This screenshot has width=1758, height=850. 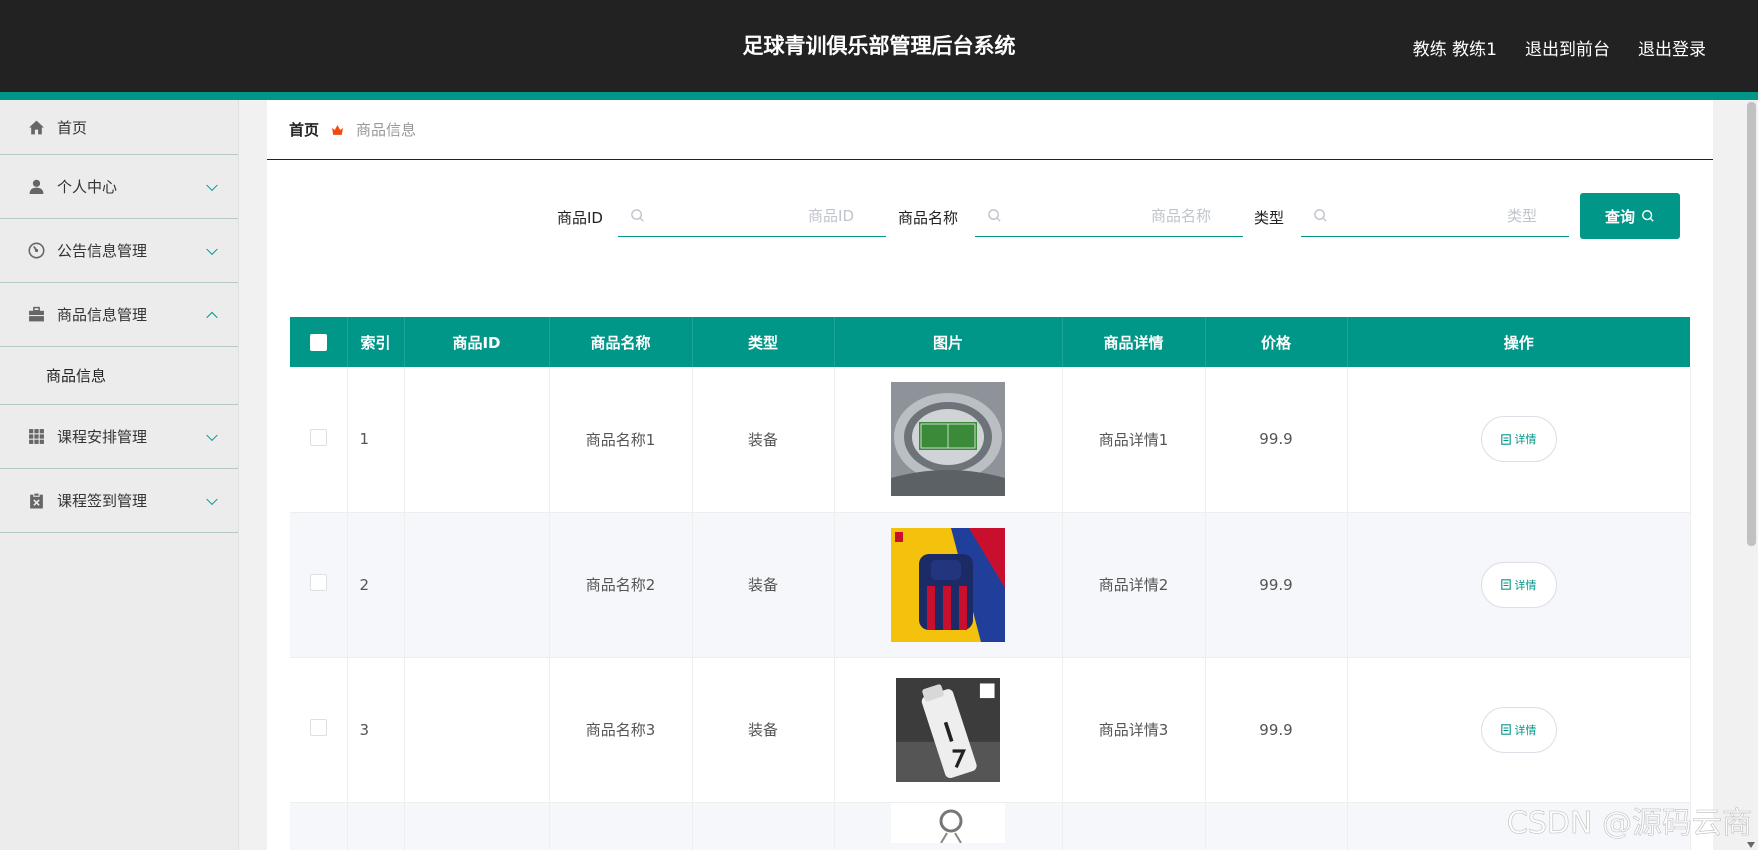 I want to click on column-header: 类型, so click(x=763, y=342).